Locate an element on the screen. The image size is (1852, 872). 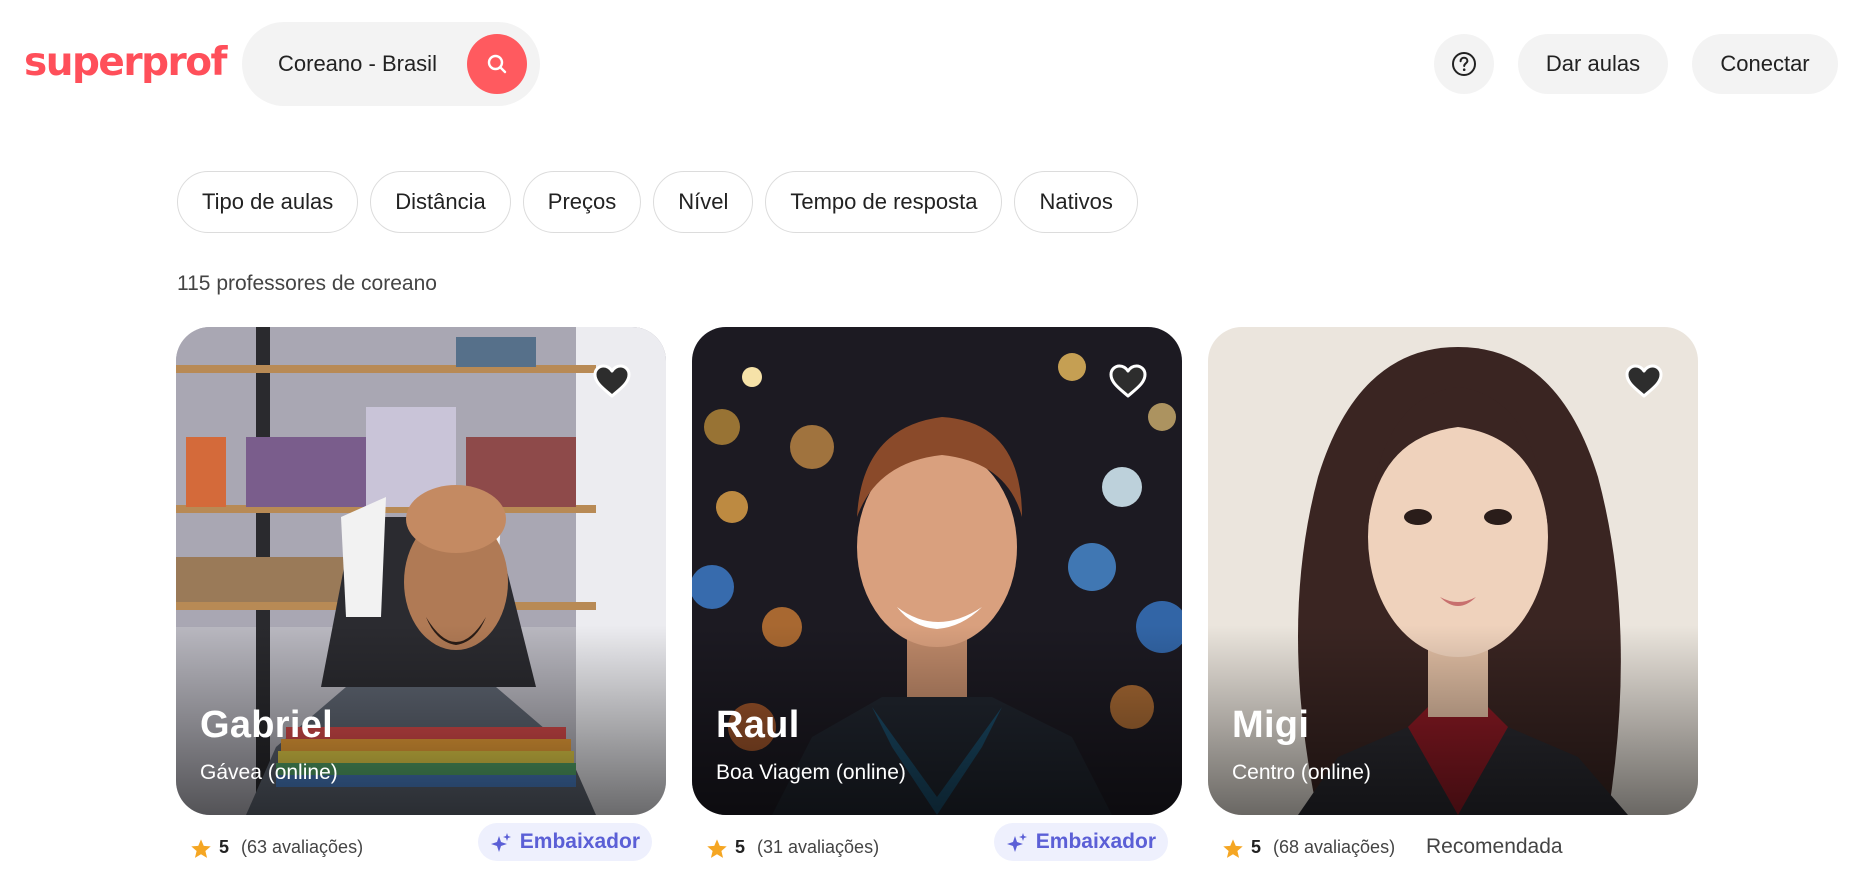
recommended-badge: Recomendada is located at coordinates (1494, 846).